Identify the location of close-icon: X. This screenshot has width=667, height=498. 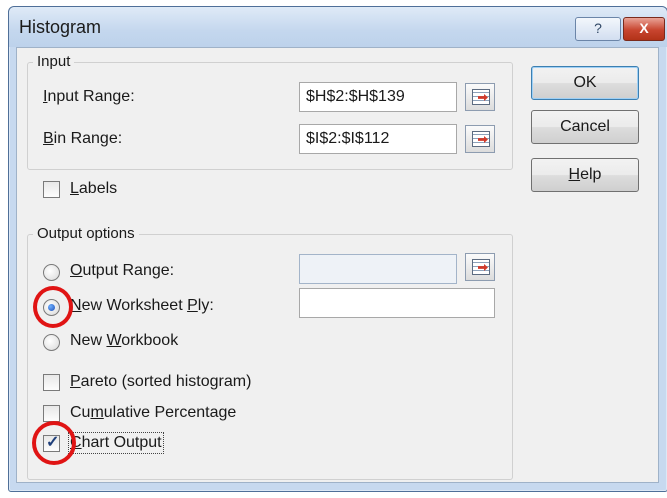
(644, 28).